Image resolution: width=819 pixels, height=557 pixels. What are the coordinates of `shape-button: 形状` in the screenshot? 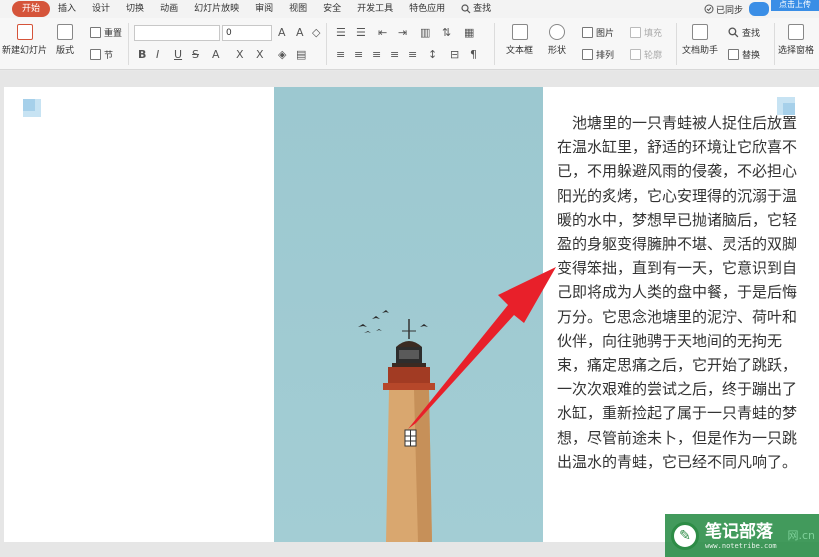 It's located at (557, 40).